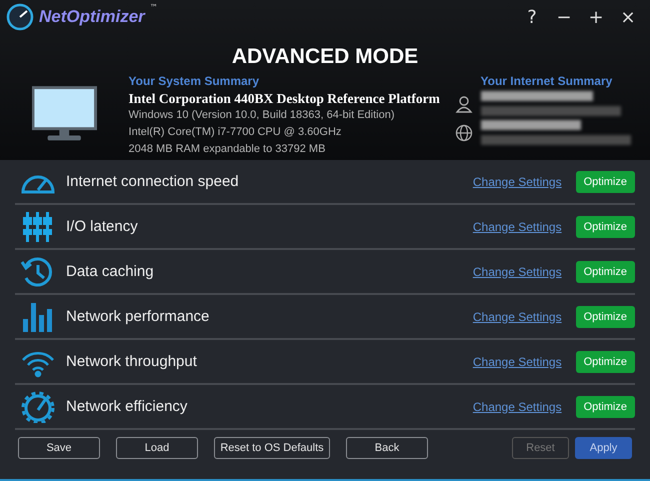  I want to click on gear-gauge-icon, so click(38, 406).